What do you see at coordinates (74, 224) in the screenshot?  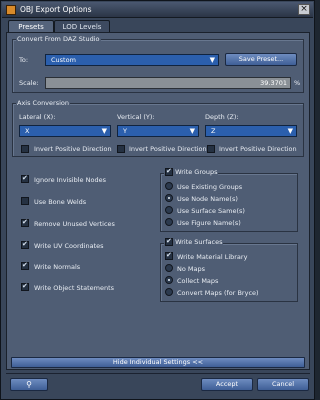 I see `remove-unused-vertices-label: Remove Unused Vertices` at bounding box center [74, 224].